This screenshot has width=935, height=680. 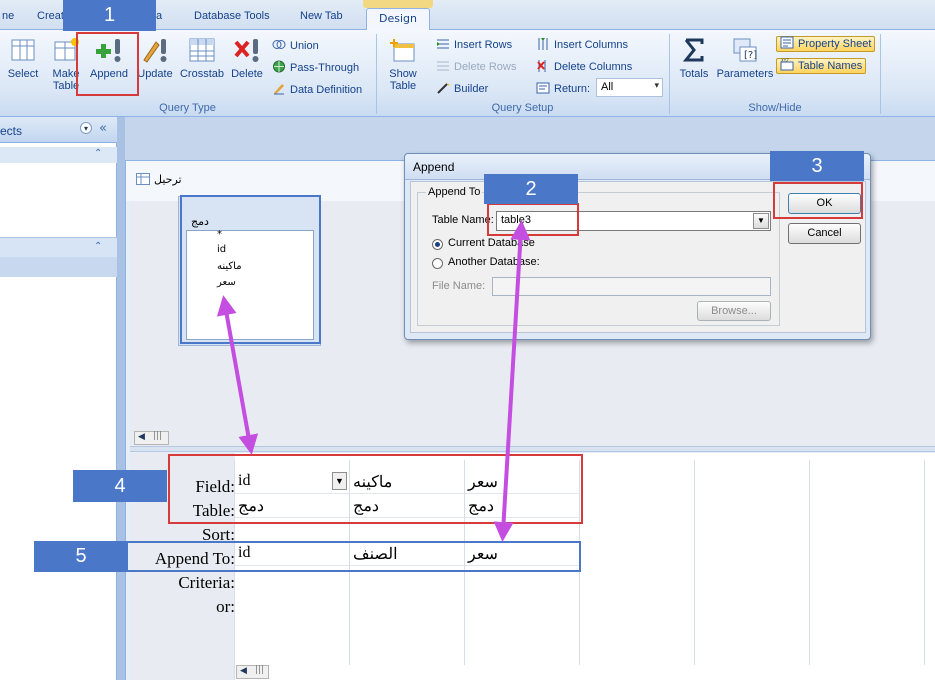 What do you see at coordinates (512, 381) in the screenshot?
I see `arrow-table-name-to-append-to` at bounding box center [512, 381].